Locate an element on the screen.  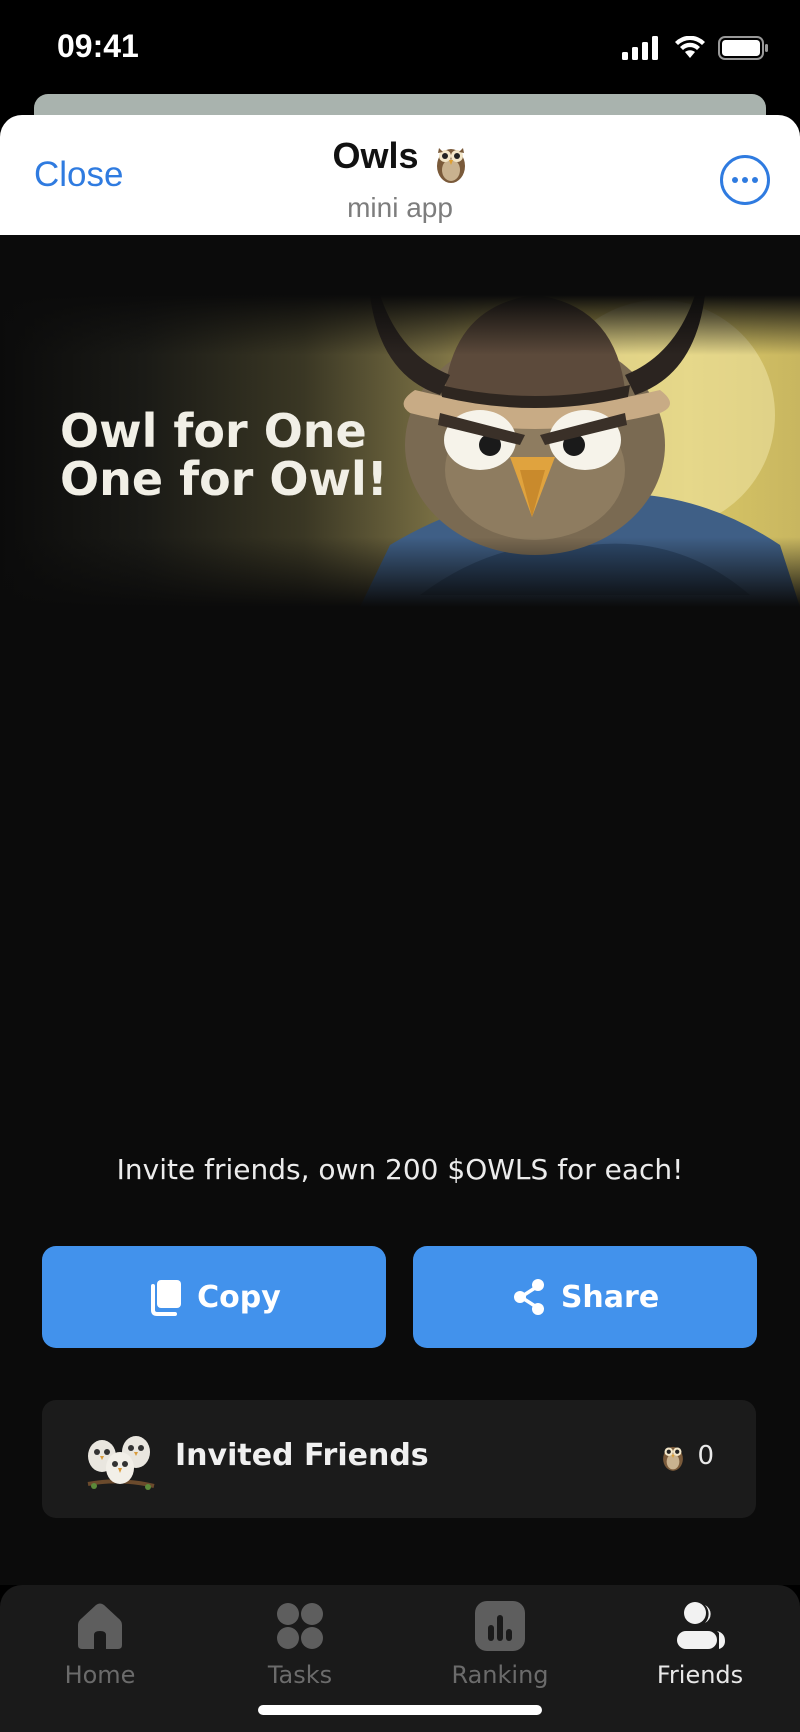
banner-line-2: One for Owl! is located at coordinates (224, 479).